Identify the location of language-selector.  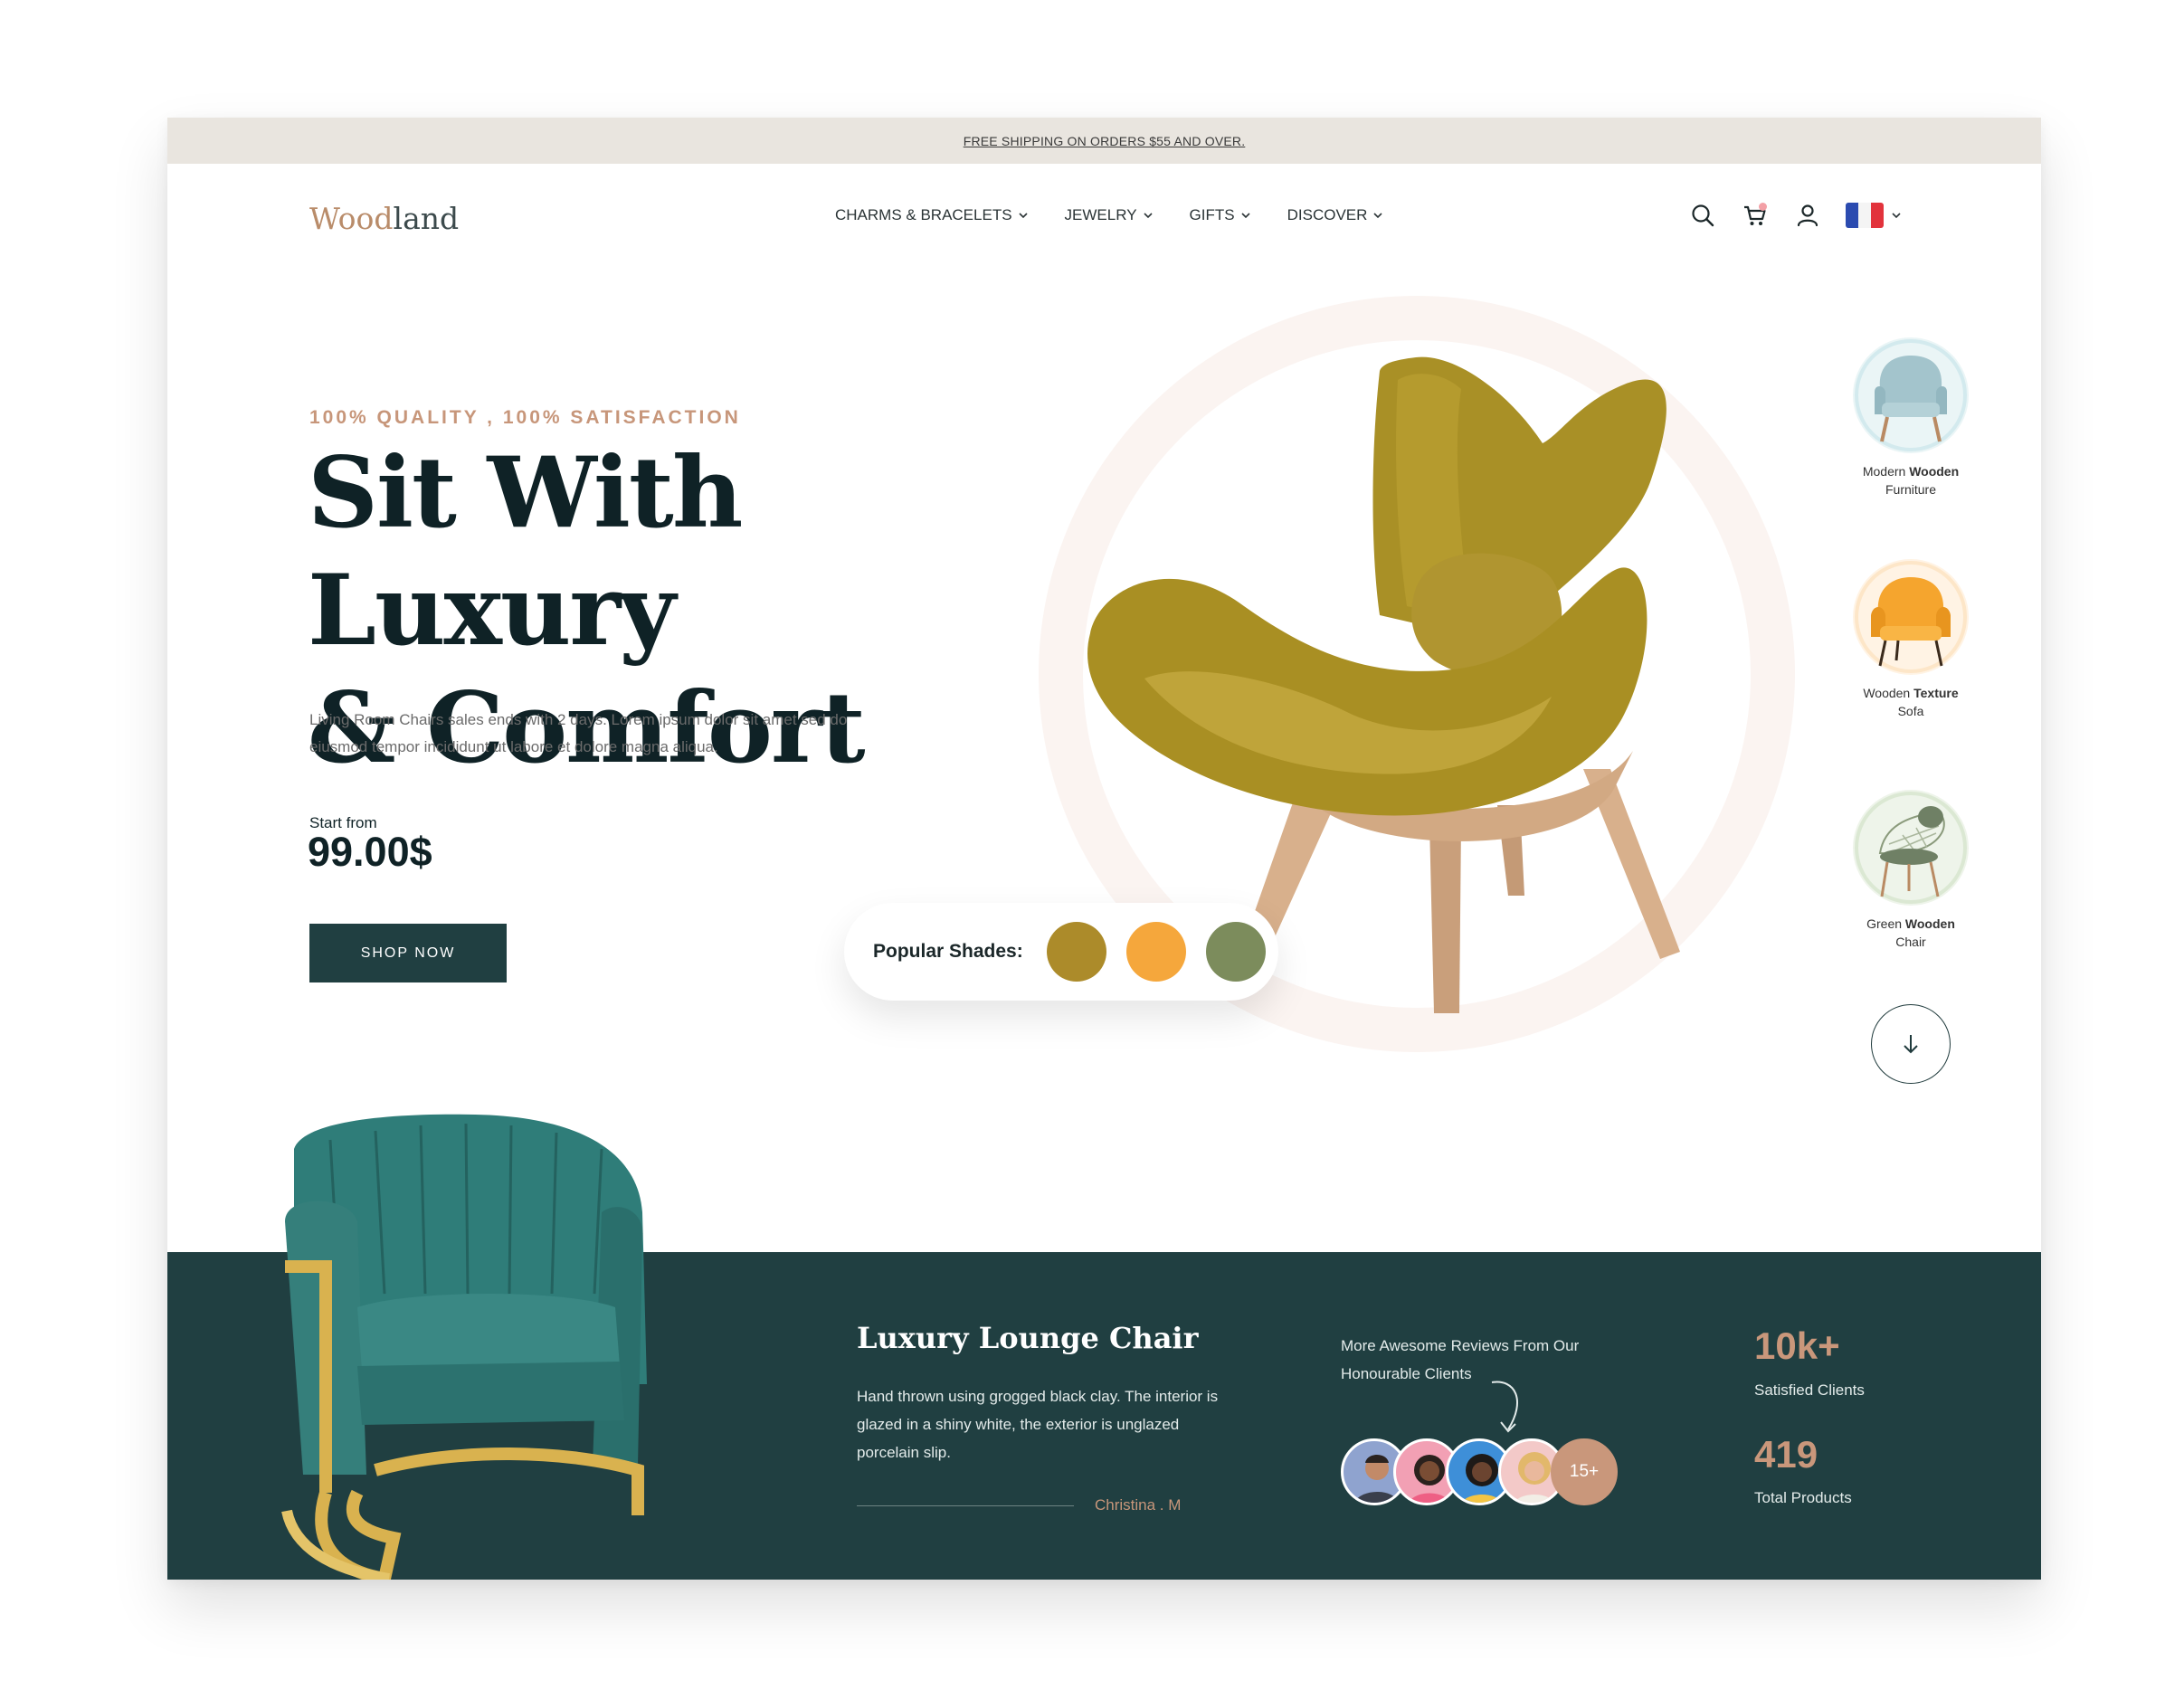
(1874, 215).